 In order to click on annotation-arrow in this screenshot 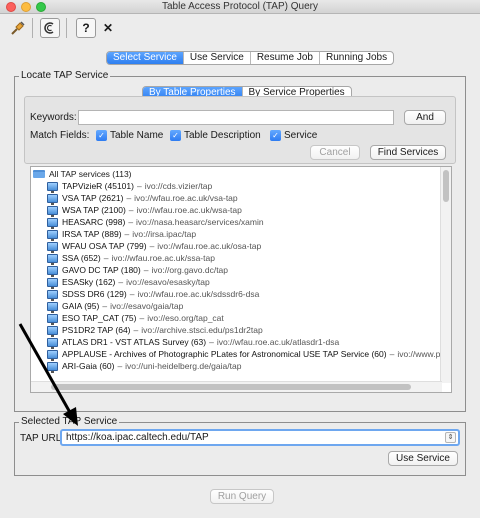, I will do `click(48, 374)`.